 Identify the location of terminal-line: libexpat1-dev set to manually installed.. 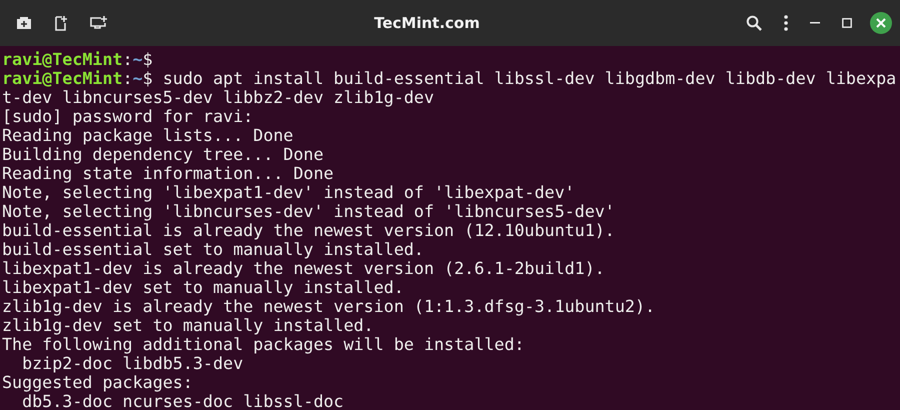
(203, 287).